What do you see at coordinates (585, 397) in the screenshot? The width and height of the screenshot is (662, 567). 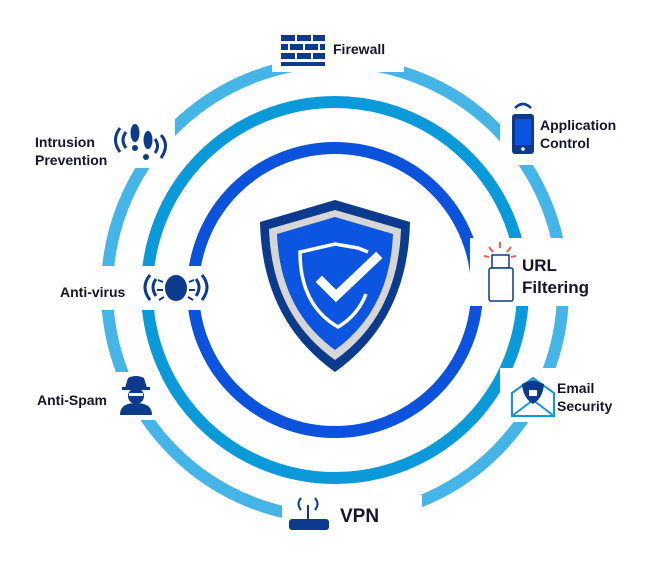 I see `feature-label-email-security: Email Security` at bounding box center [585, 397].